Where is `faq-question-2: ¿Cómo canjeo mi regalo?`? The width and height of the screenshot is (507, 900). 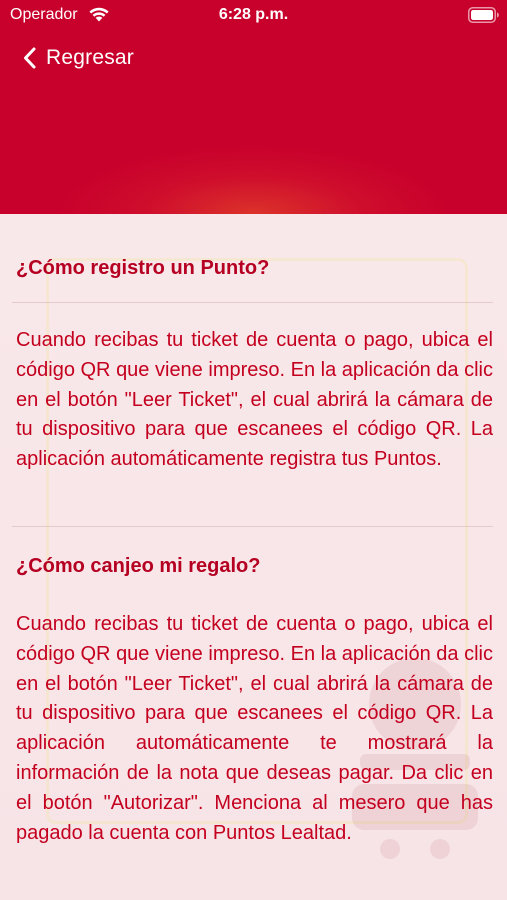 faq-question-2: ¿Cómo canjeo mi regalo? is located at coordinates (254, 566).